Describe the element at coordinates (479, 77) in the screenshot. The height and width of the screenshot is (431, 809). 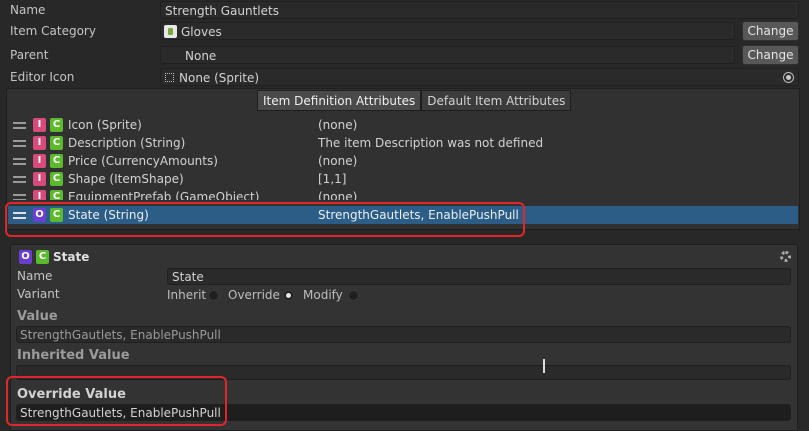
I see `editor-icon-field: None (Sprite)` at that location.